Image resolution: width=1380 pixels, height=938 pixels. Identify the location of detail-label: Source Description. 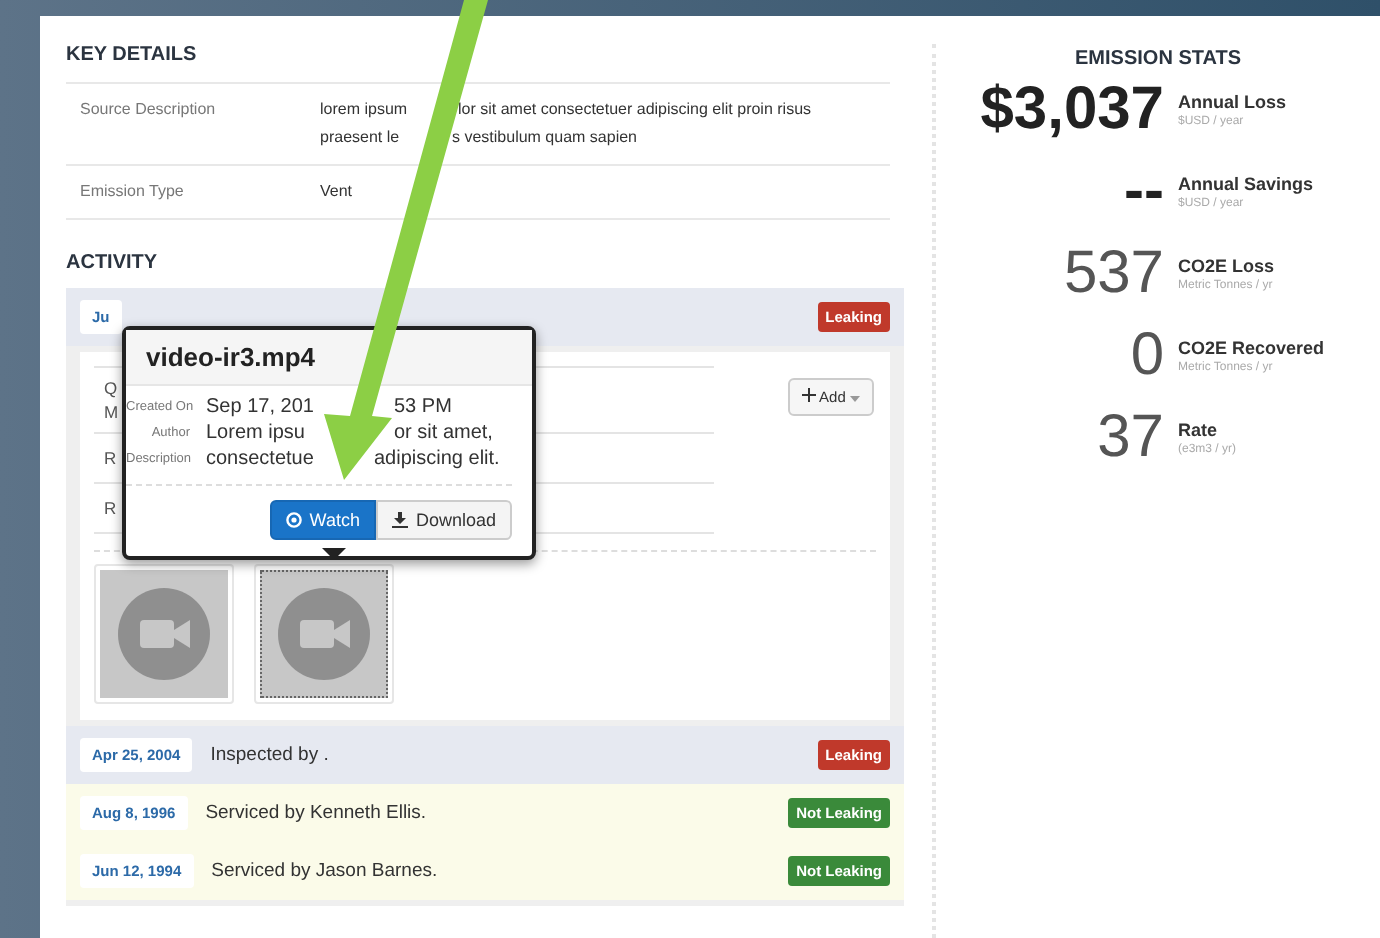
(186, 124).